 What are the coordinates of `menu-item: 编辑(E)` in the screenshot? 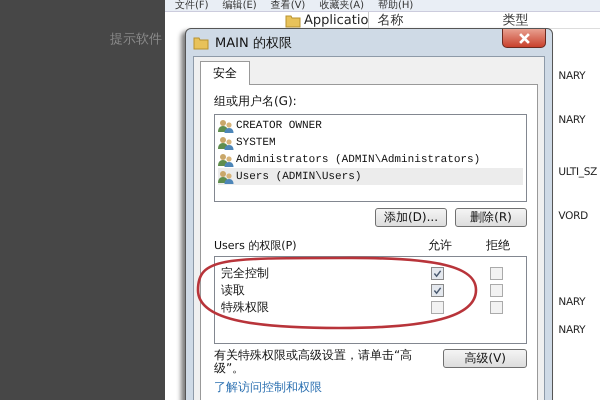 It's located at (239, 5).